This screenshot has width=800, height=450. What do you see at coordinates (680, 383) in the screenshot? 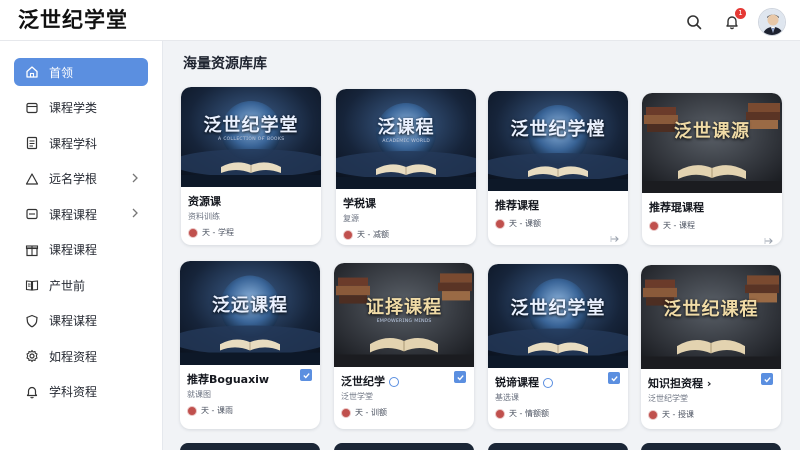
I see `card-title: 知识担资程 ›` at bounding box center [680, 383].